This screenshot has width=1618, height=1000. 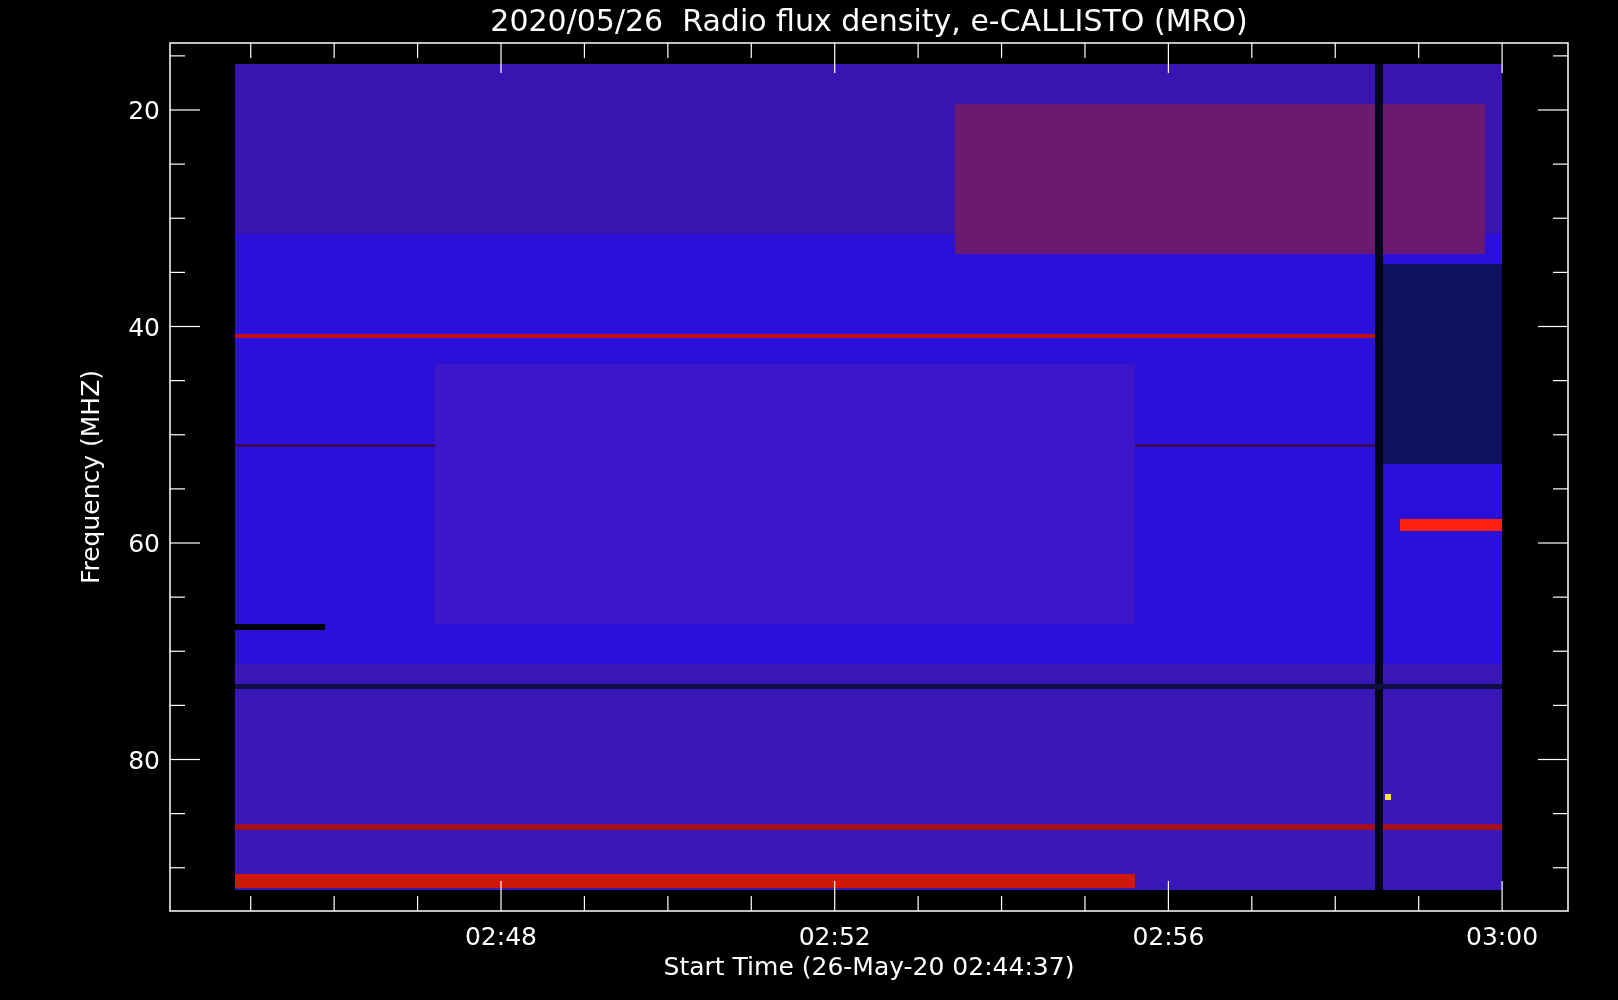 What do you see at coordinates (869, 966) in the screenshot?
I see `x-axis-label: Start Time (26-May-20 02:44:37)` at bounding box center [869, 966].